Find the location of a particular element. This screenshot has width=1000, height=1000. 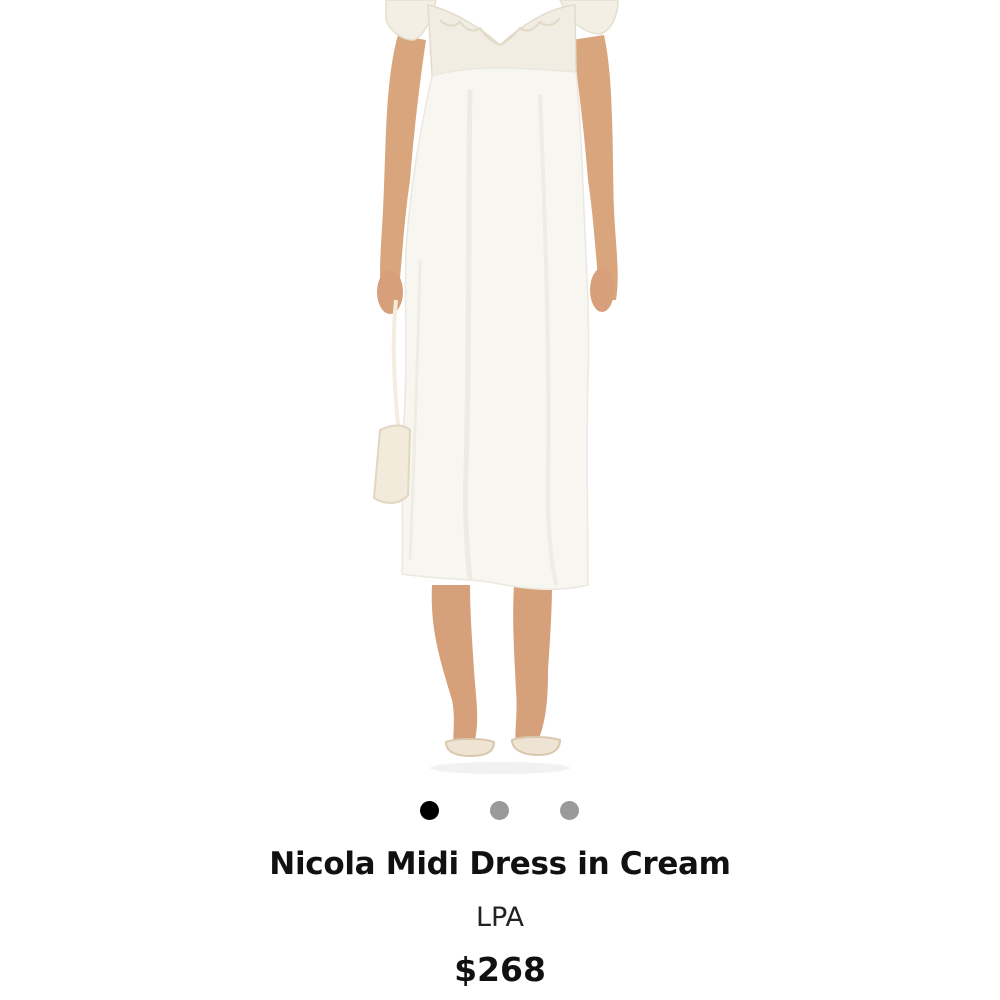

image-carousel-dots is located at coordinates (500, 811).